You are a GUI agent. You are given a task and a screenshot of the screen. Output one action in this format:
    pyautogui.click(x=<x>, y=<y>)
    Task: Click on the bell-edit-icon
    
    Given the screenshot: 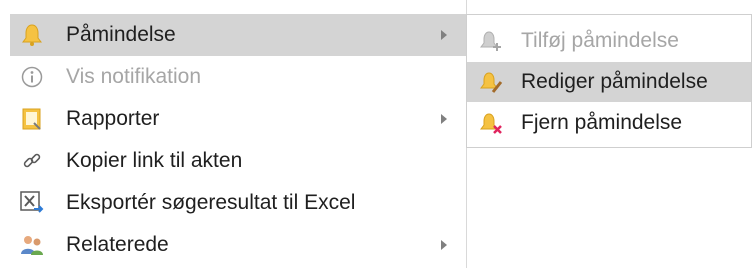 What is the action you would take?
    pyautogui.click(x=491, y=82)
    